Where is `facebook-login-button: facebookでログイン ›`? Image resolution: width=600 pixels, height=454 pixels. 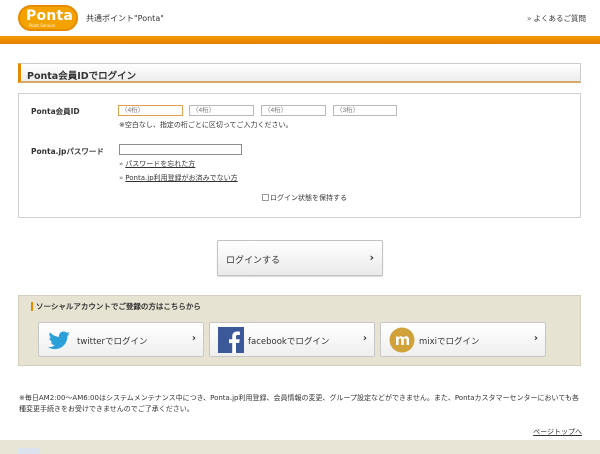
facebook-login-button: facebookでログイン › is located at coordinates (292, 339).